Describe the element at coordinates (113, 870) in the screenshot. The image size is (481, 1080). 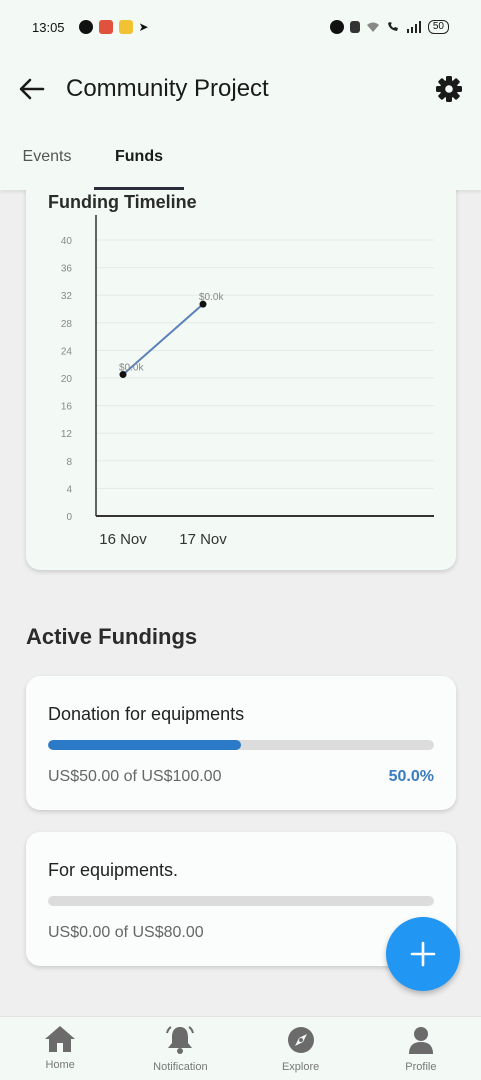
I see `funding-name: For equipments.` at that location.